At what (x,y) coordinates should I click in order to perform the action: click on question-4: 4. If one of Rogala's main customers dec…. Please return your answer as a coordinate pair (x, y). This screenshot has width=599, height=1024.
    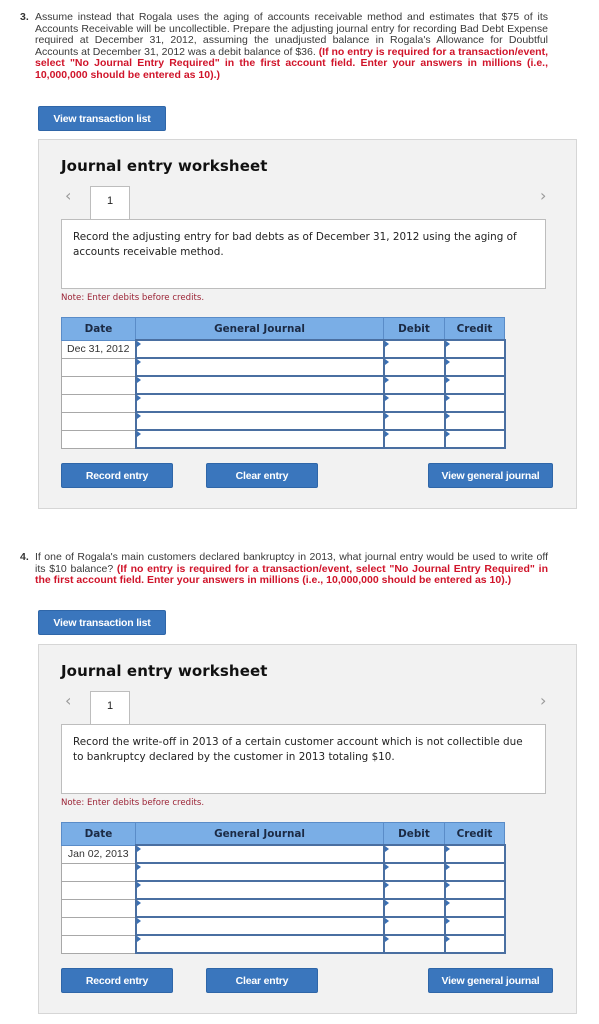
    Looking at the image, I should click on (284, 569).